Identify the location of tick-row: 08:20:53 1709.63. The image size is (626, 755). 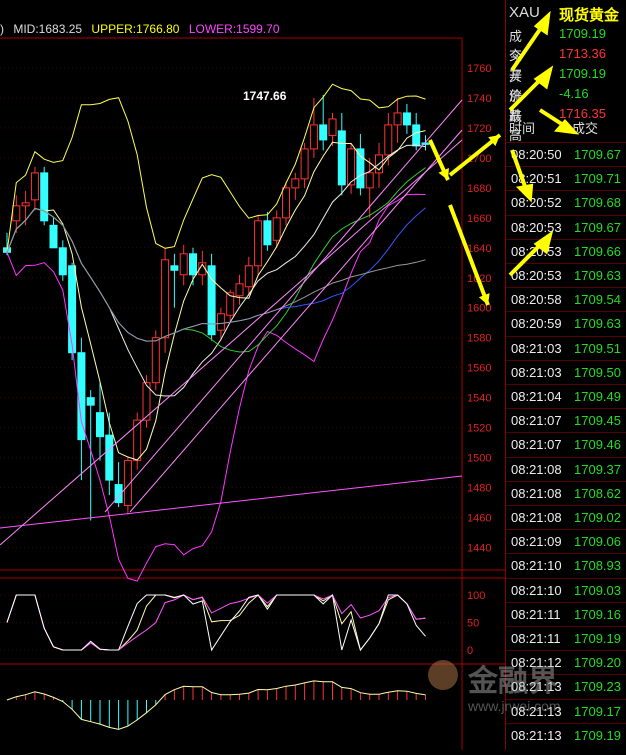
(566, 275).